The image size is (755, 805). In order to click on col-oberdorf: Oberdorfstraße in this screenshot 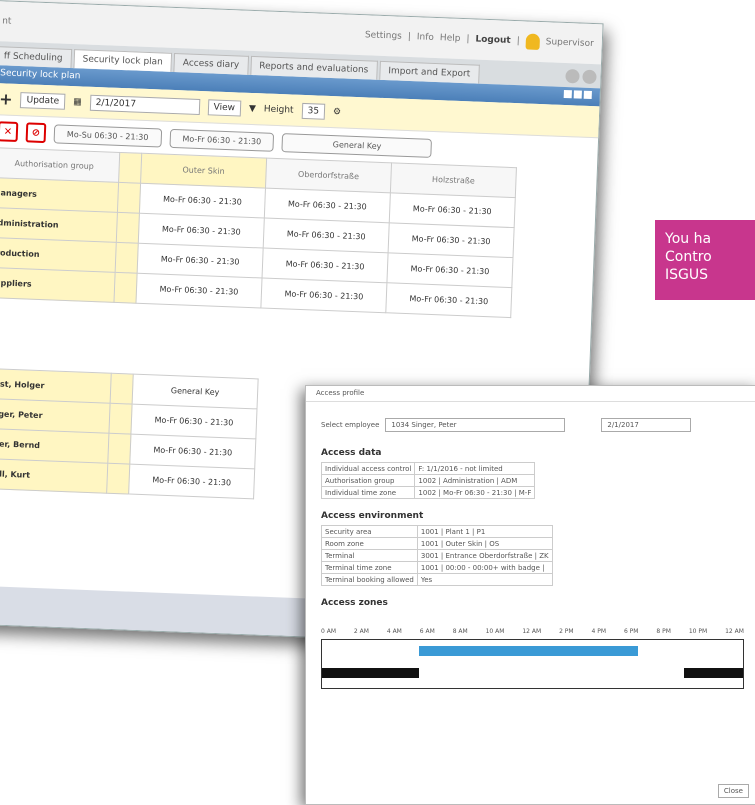, I will do `click(328, 175)`.